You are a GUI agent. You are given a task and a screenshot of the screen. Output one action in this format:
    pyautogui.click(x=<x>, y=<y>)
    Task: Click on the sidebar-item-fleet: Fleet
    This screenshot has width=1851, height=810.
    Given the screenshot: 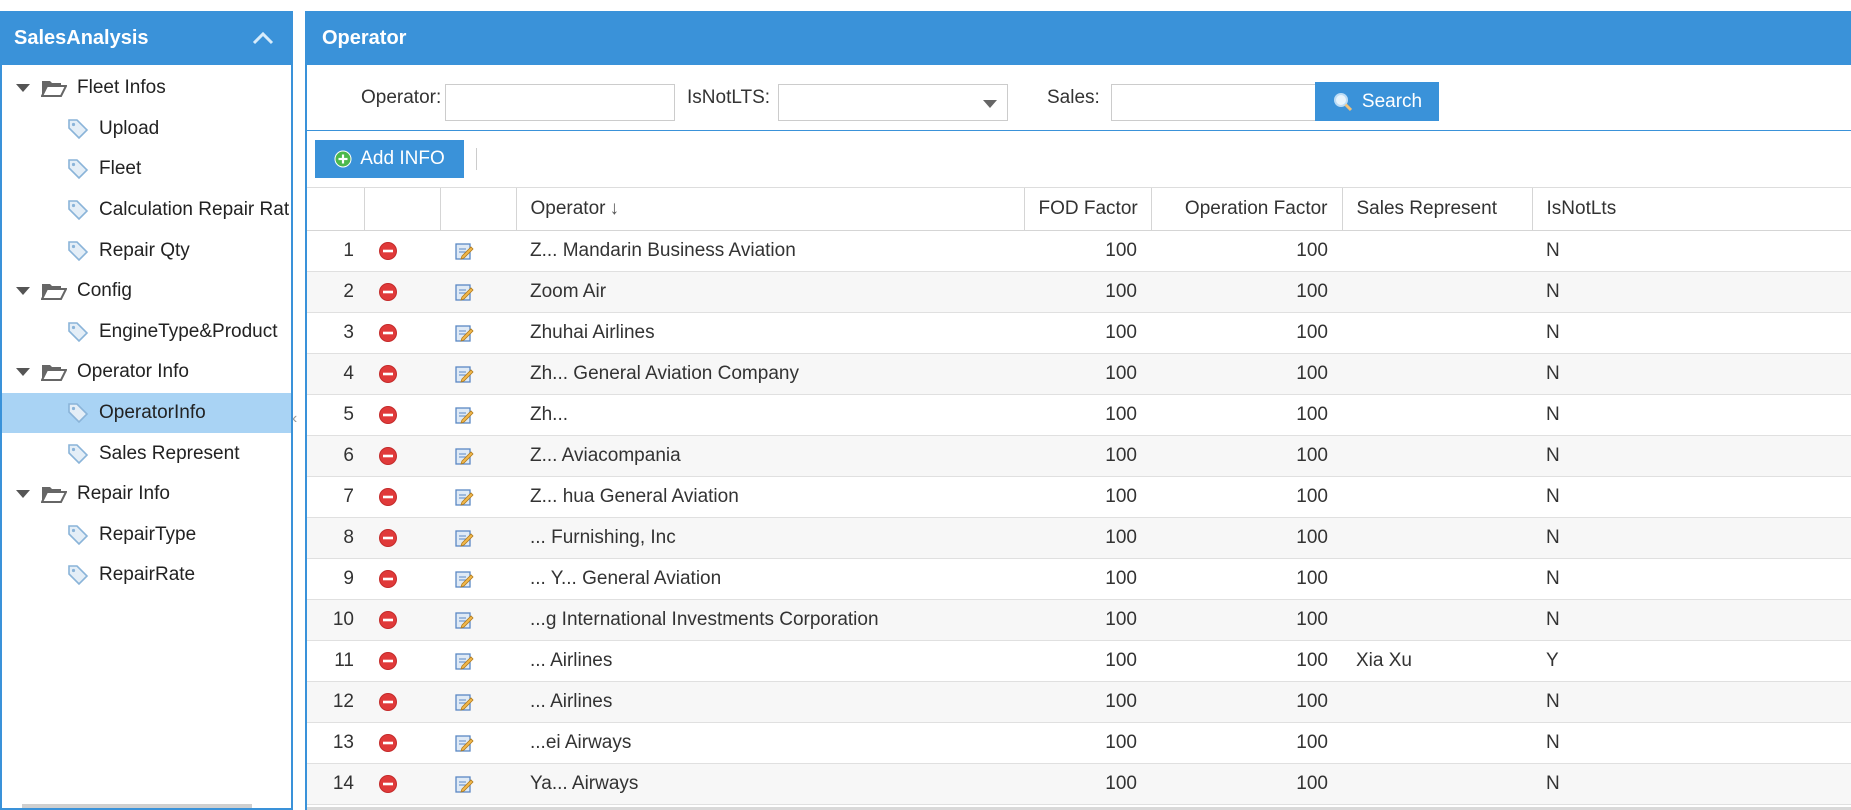 What is the action you would take?
    pyautogui.click(x=146, y=169)
    